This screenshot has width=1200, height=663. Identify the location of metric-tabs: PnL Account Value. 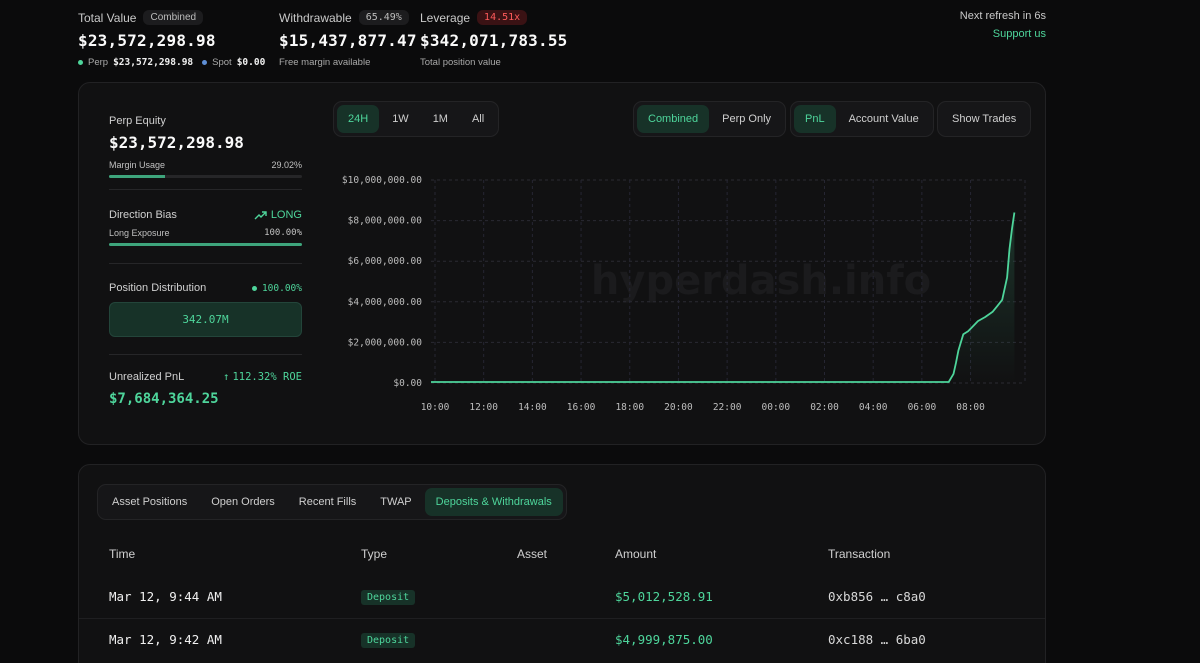
(862, 119).